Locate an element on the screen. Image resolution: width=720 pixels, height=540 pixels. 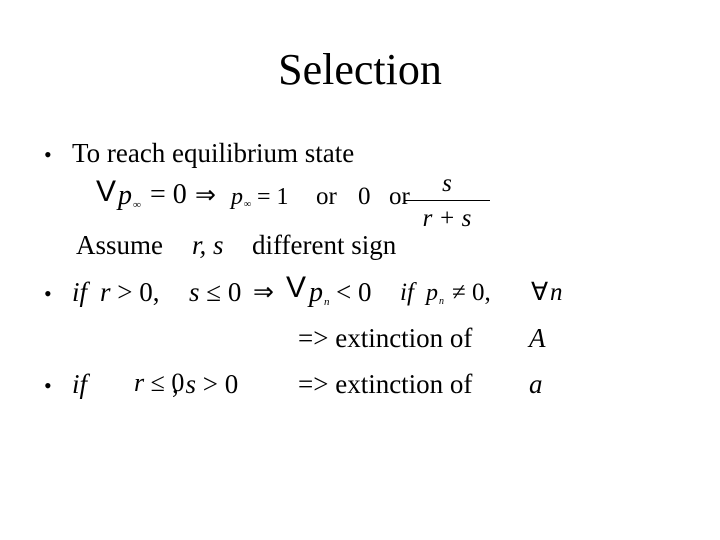
fraction-s-over-r-plus-s: s r + s is located at coordinates (447, 201).